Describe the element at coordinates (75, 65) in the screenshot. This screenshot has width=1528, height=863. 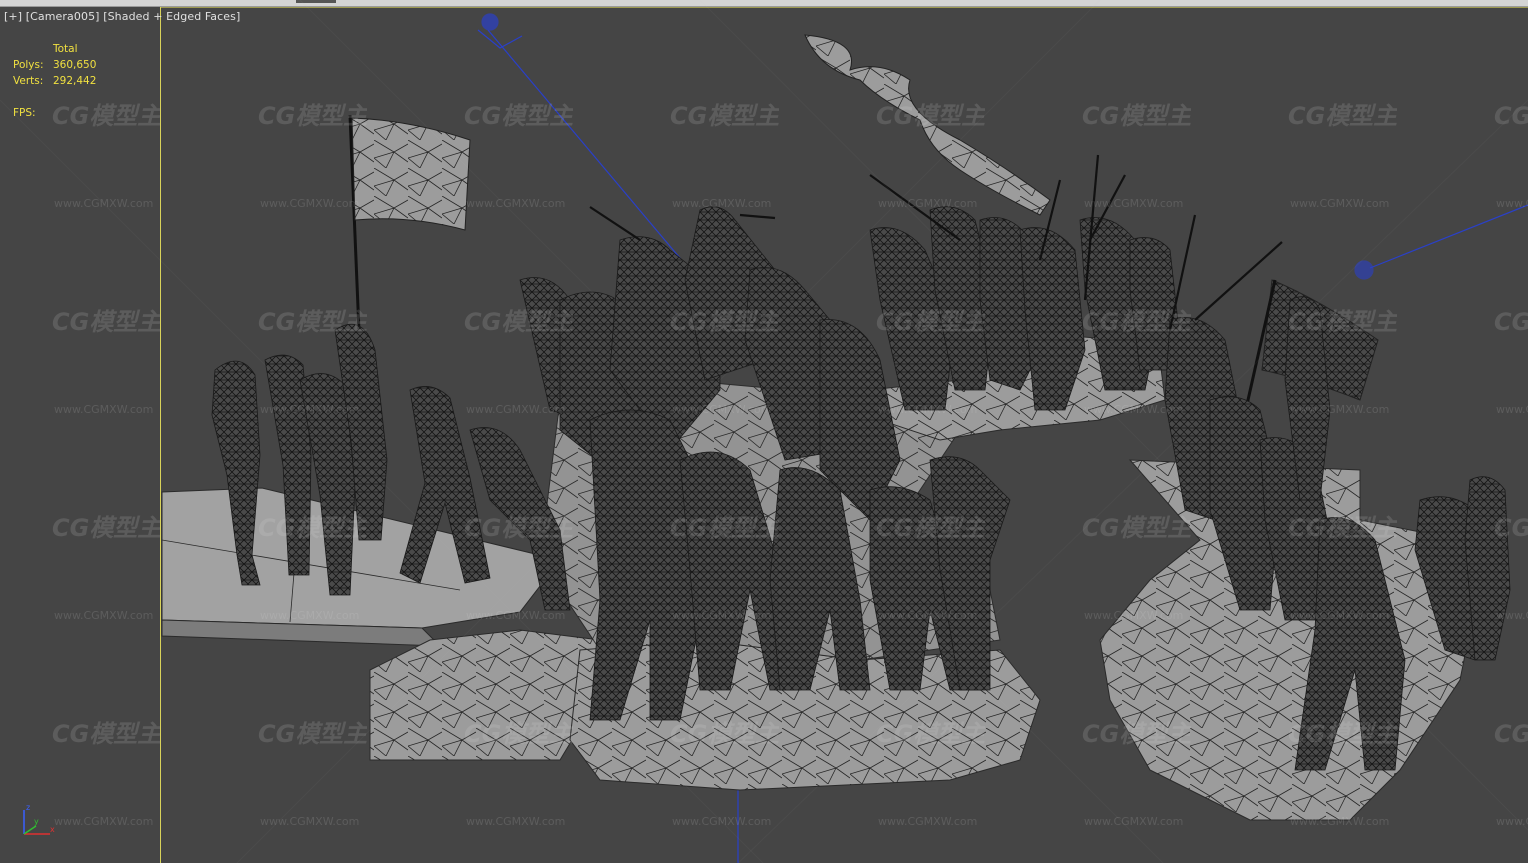
I see `polys-value: 360,650` at that location.